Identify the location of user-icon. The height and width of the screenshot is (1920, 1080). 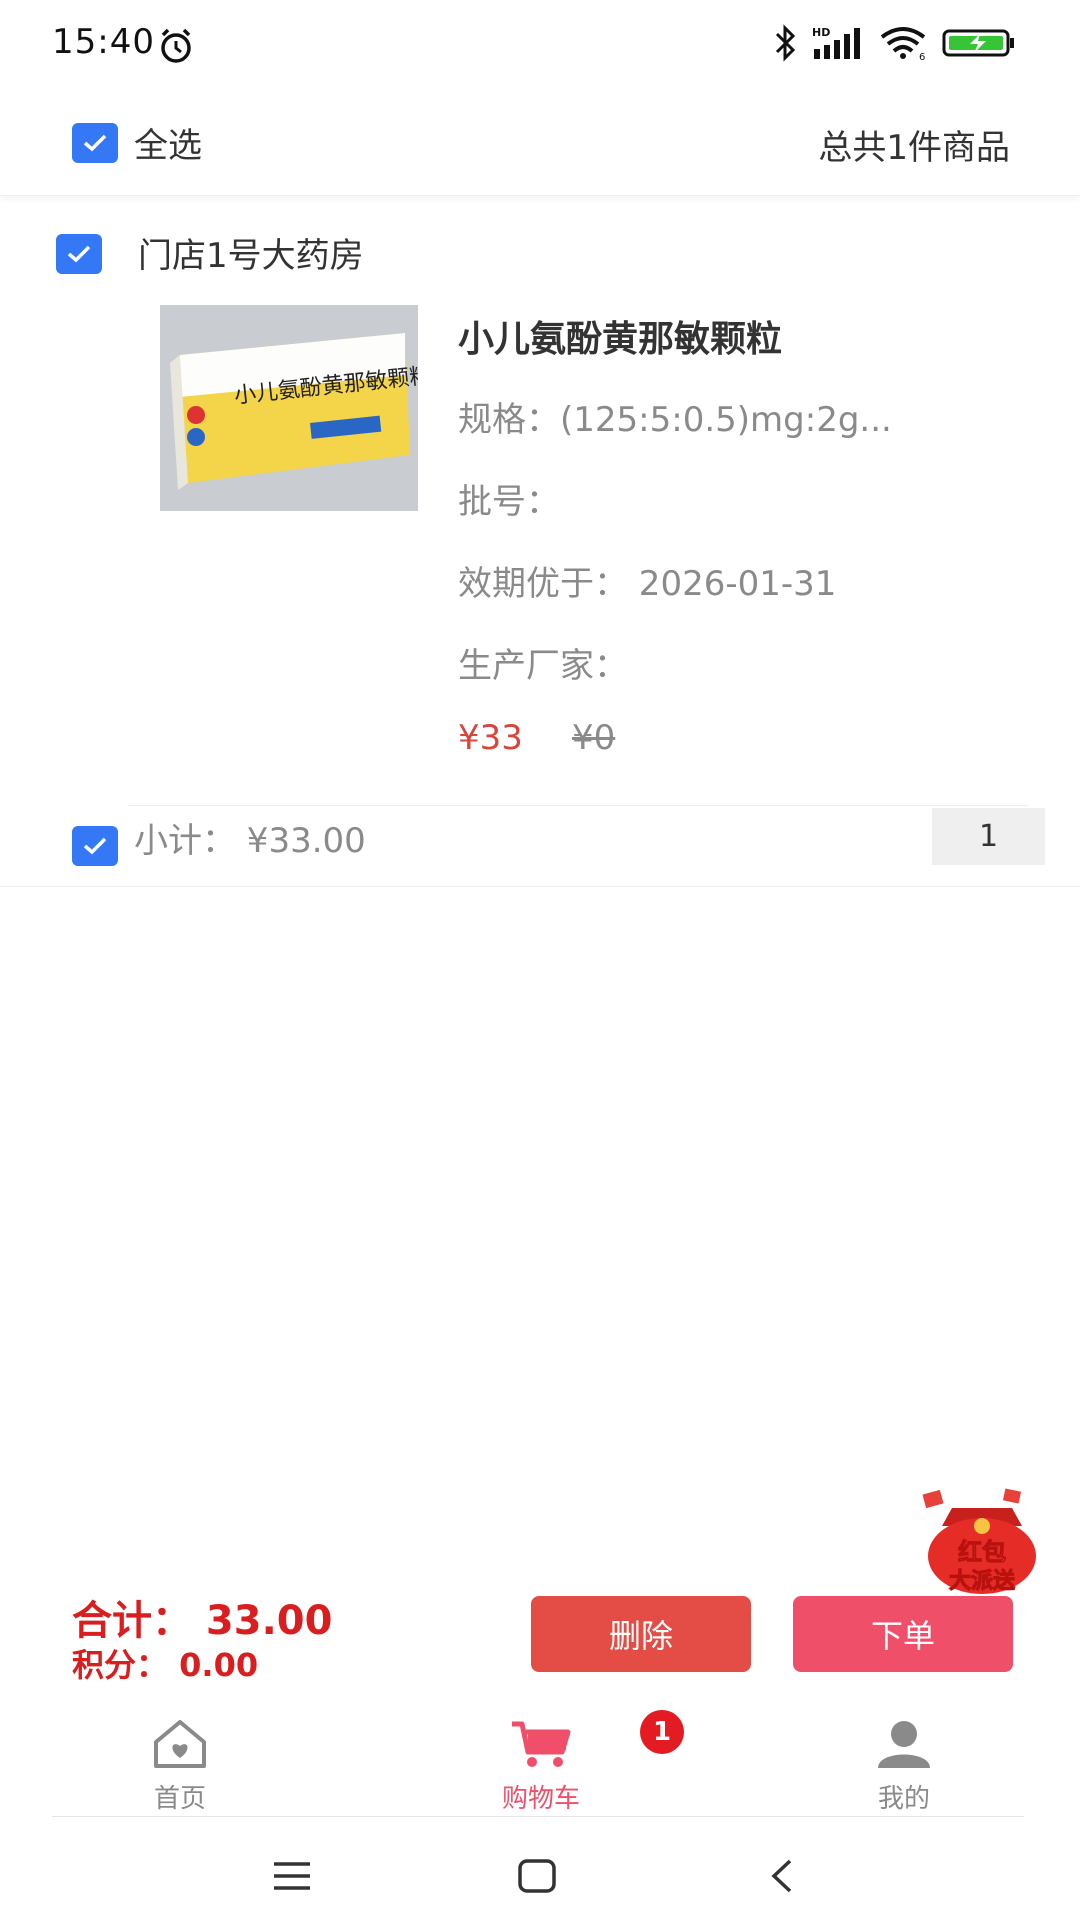
(904, 1744).